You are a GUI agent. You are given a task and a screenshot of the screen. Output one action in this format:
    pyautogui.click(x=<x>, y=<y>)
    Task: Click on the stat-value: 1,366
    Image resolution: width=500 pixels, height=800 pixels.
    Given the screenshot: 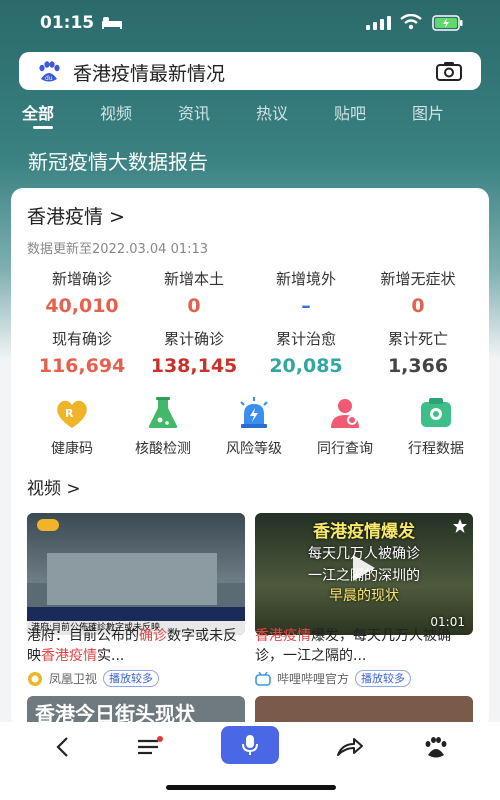 What is the action you would take?
    pyautogui.click(x=418, y=366)
    